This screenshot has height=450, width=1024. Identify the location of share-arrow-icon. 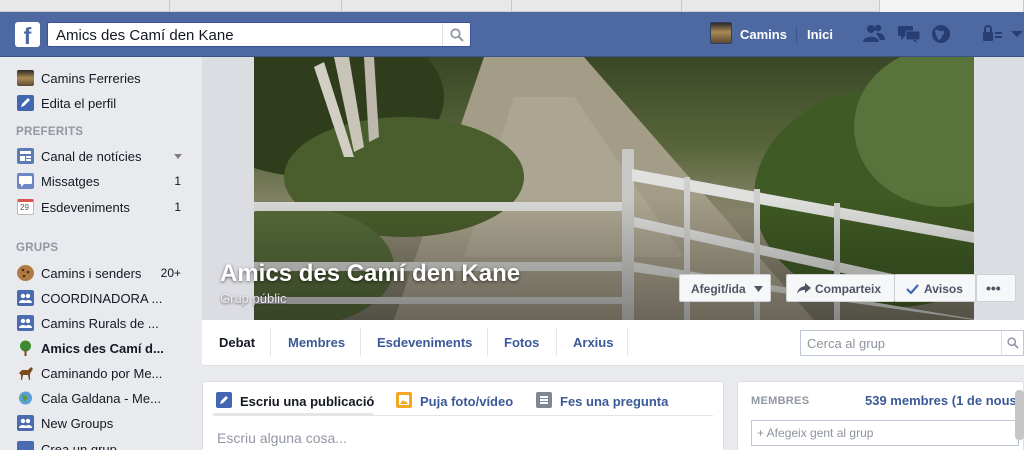
(804, 288).